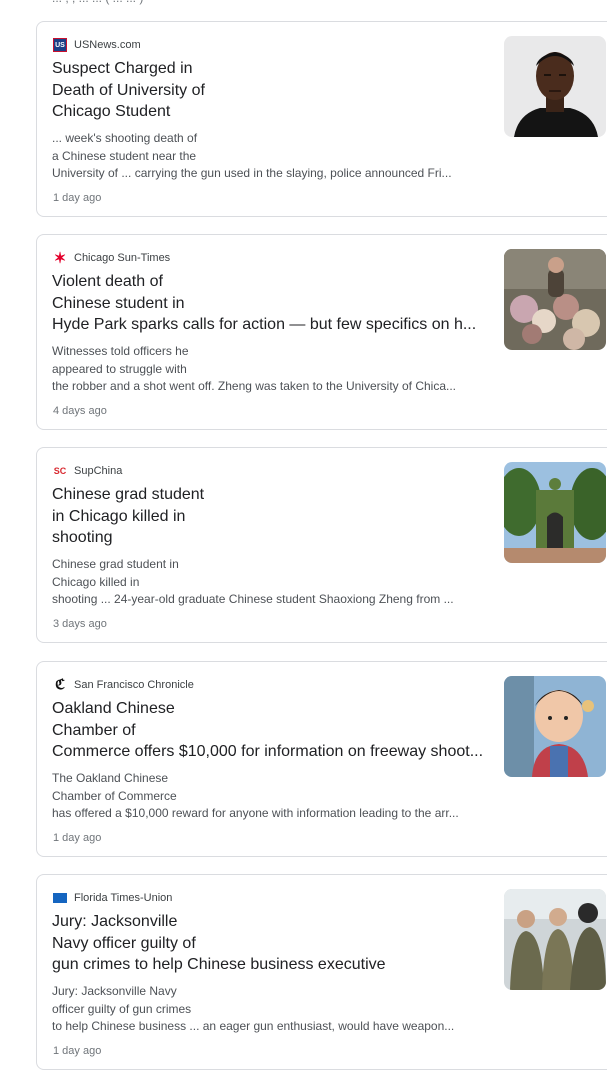  I want to click on news-source: ℭ San Francisco Chronicle, so click(123, 685).